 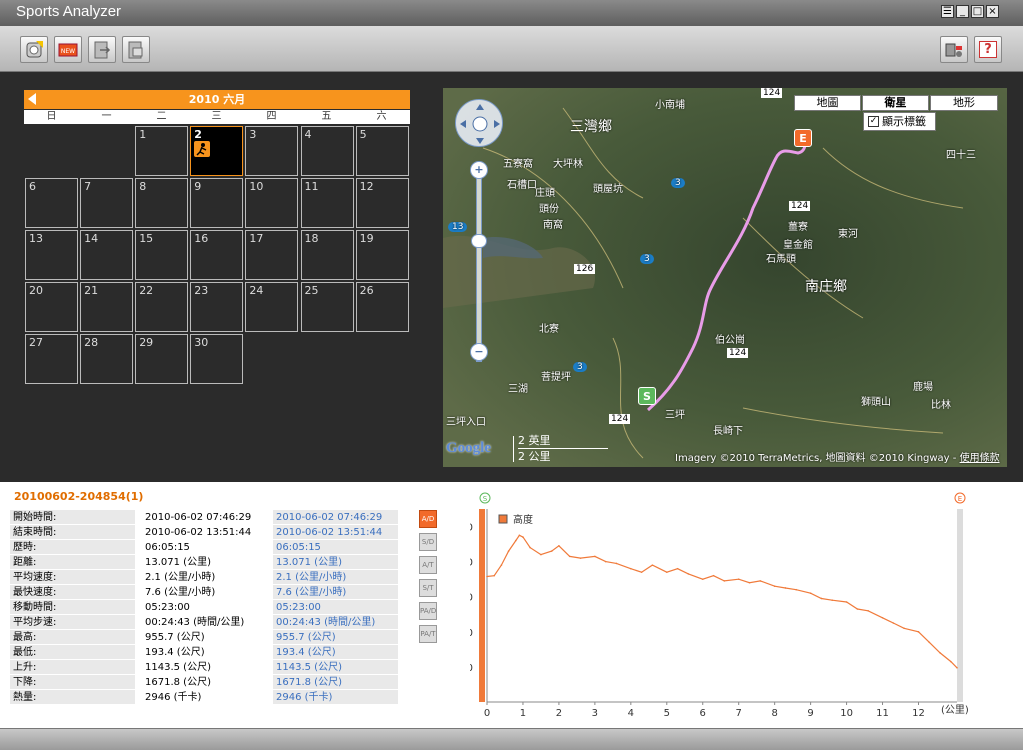 What do you see at coordinates (146, 290) in the screenshot?
I see `calendar-day-number: 22` at bounding box center [146, 290].